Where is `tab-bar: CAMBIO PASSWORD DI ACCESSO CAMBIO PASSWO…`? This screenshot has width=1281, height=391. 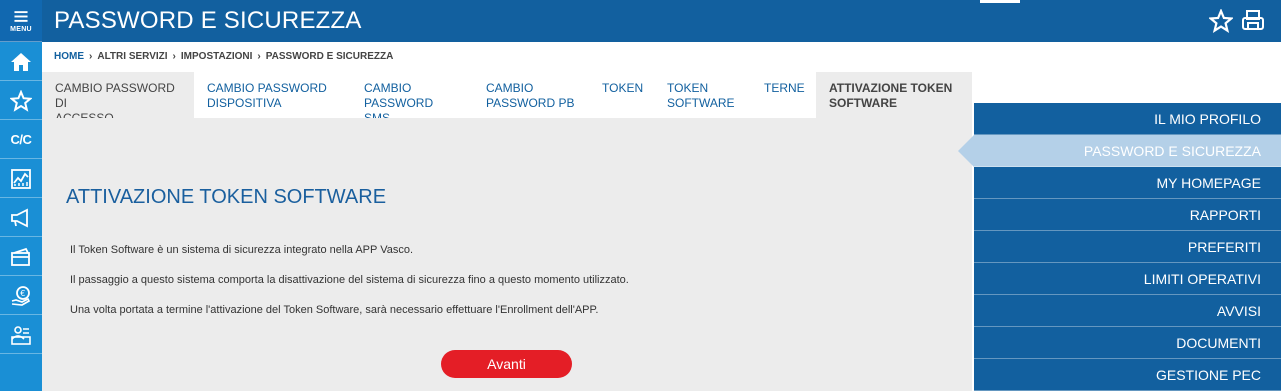 tab-bar: CAMBIO PASSWORD DI ACCESSO CAMBIO PASSWO… is located at coordinates (507, 98).